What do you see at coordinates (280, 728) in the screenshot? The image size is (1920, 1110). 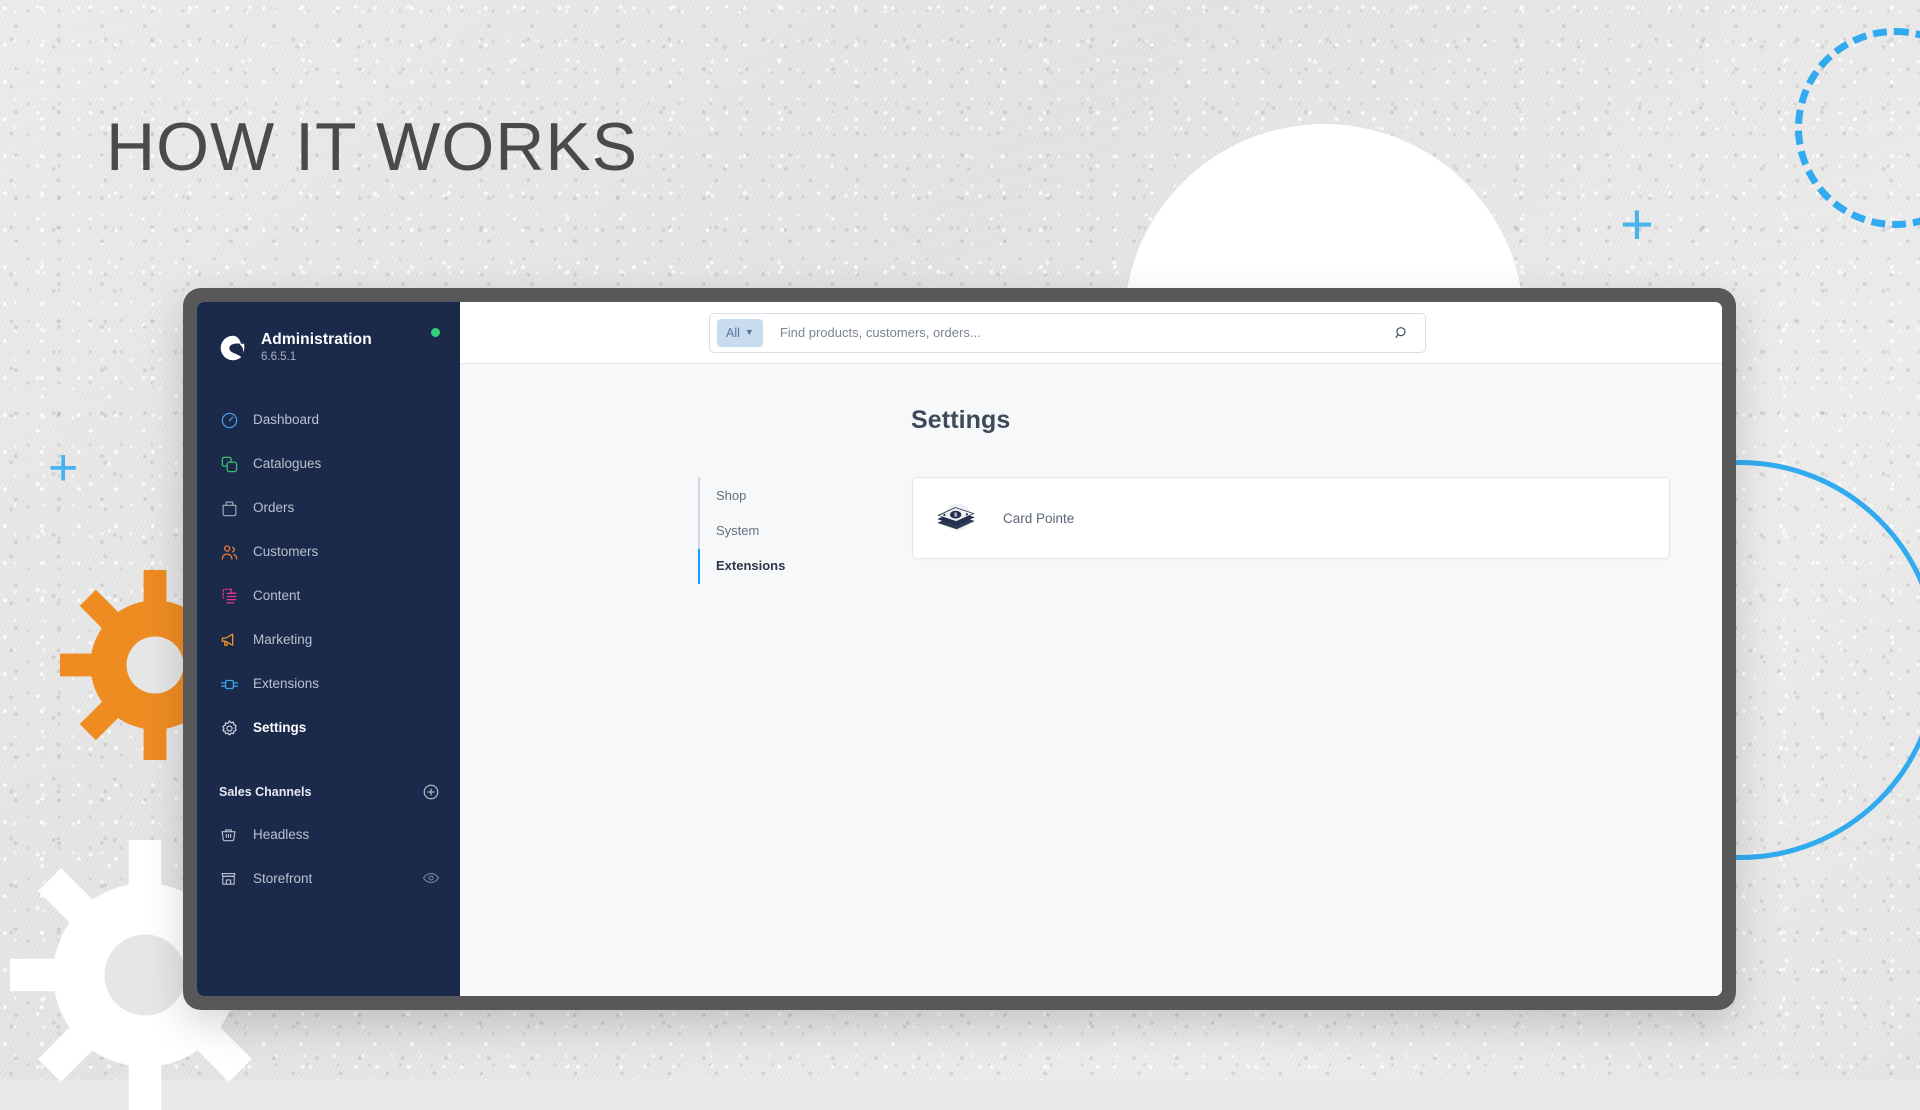 I see `sidebar-item-label: Settings` at bounding box center [280, 728].